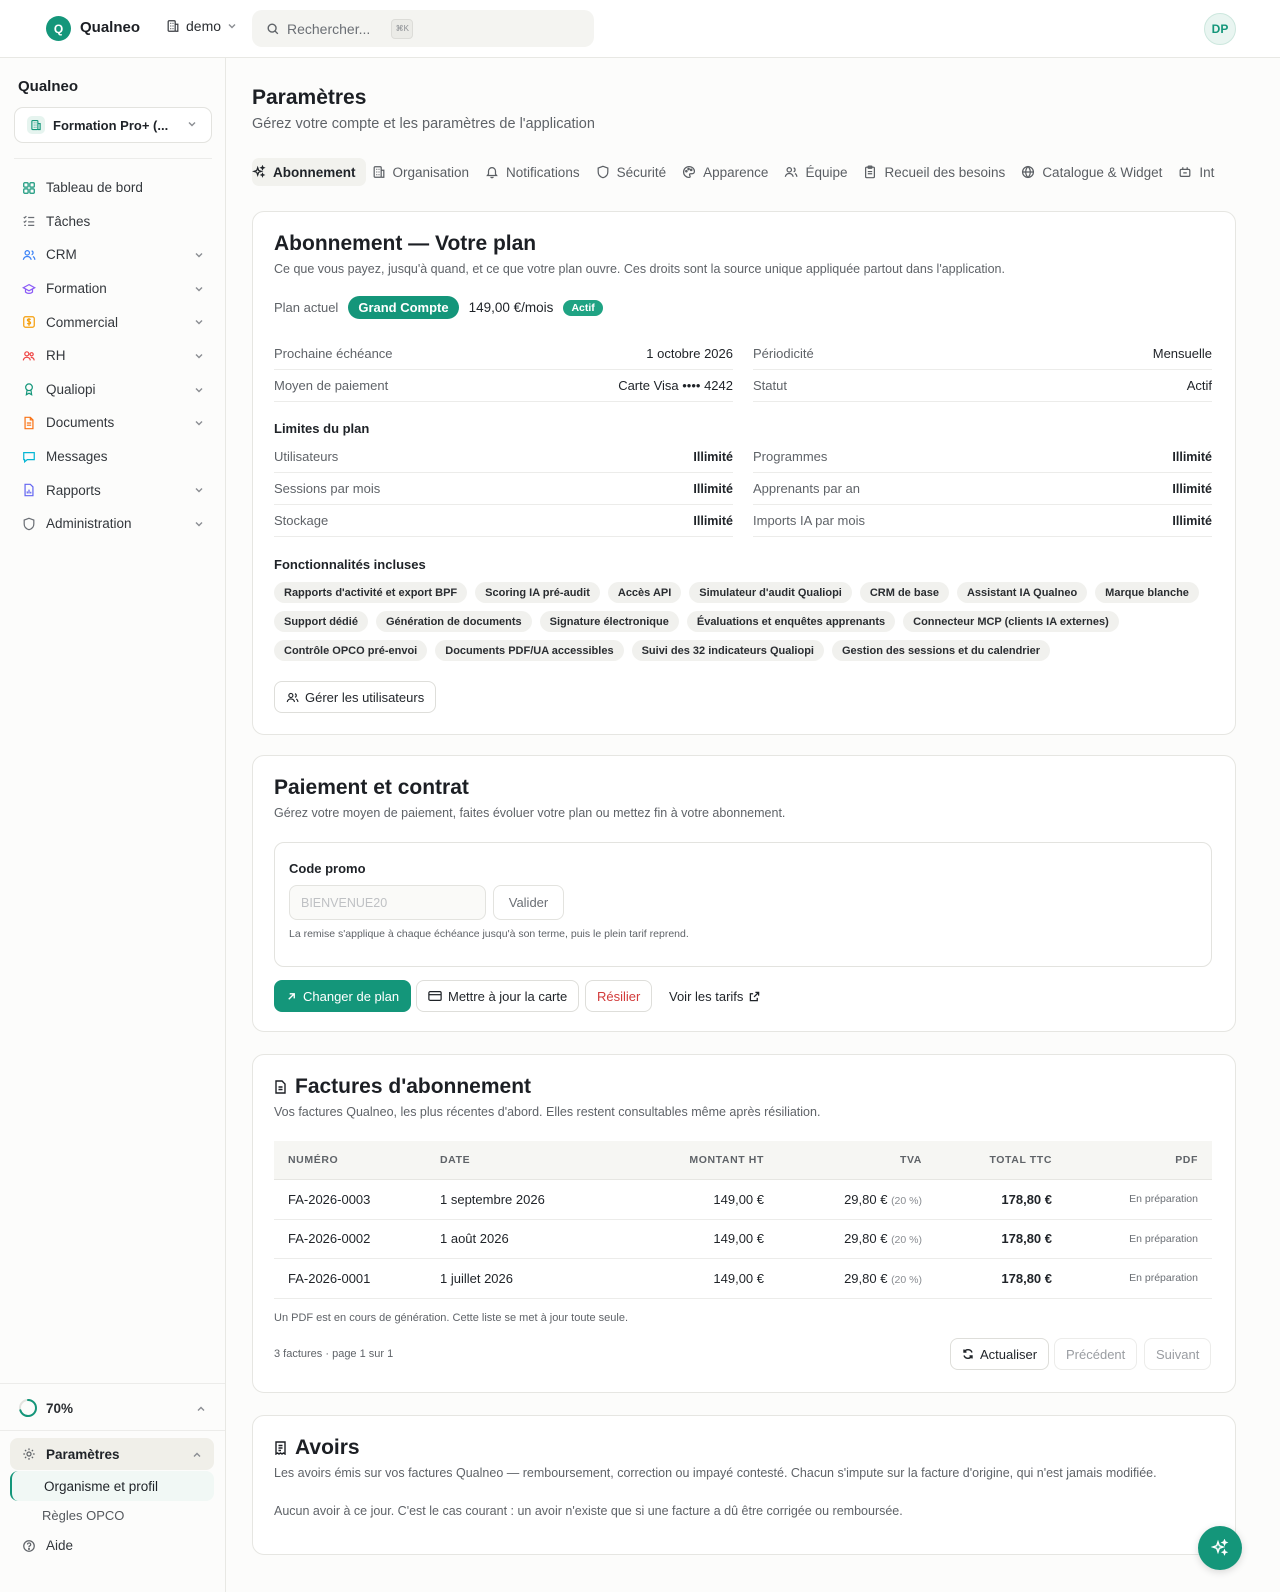 This screenshot has width=1280, height=1592. I want to click on app-logo: Q, so click(58, 28).